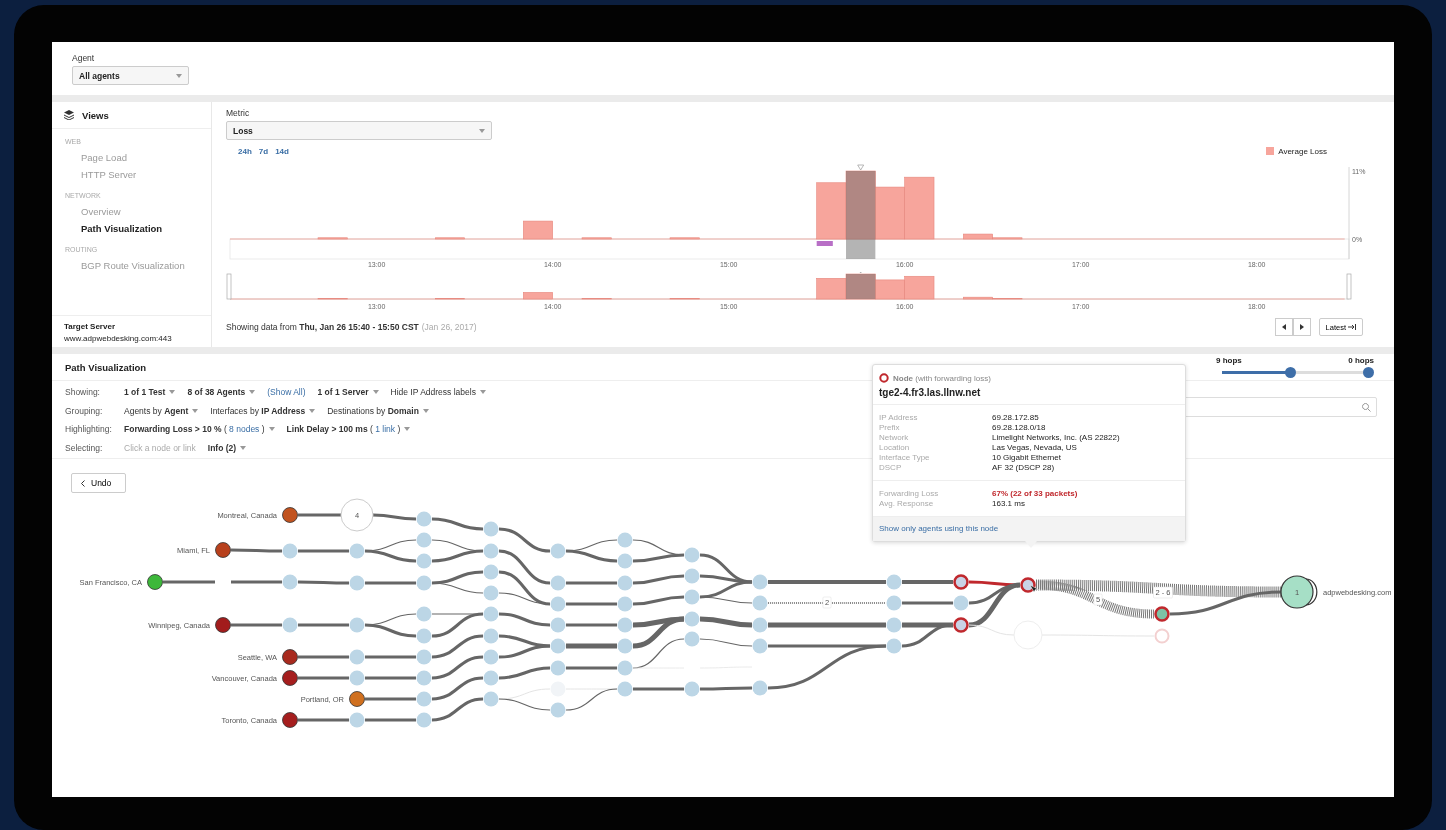  What do you see at coordinates (245, 151) in the screenshot?
I see `range-link: 24h` at bounding box center [245, 151].